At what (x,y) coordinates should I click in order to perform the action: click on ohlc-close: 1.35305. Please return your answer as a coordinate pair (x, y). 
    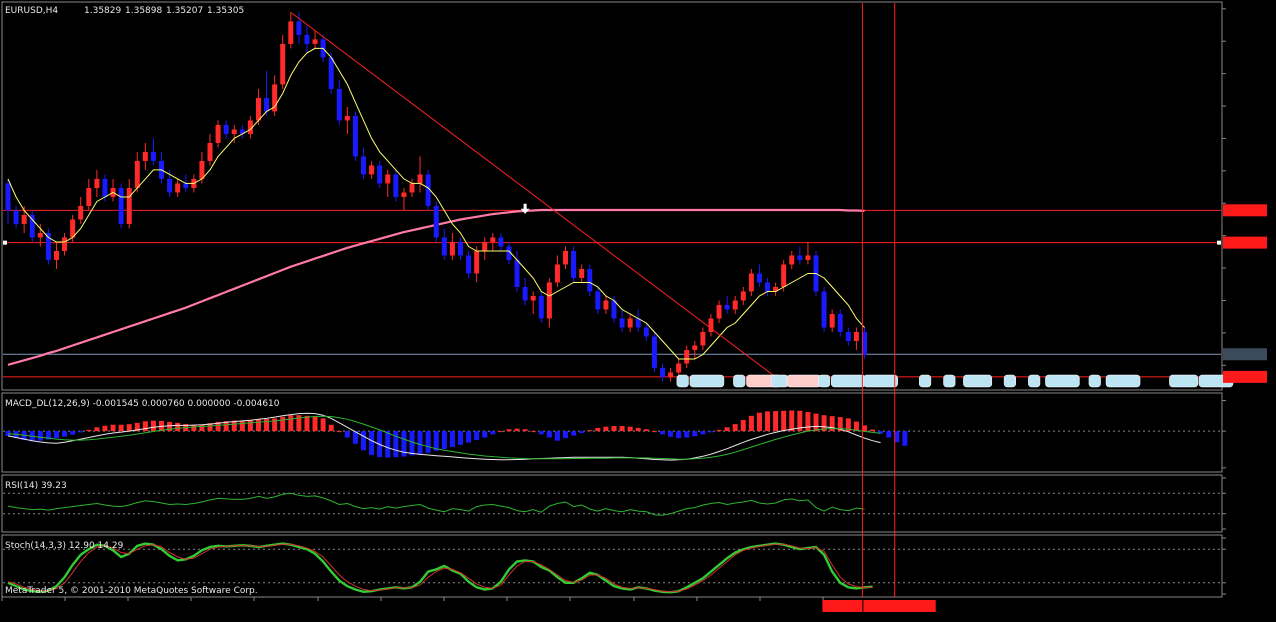
    Looking at the image, I should click on (225, 11).